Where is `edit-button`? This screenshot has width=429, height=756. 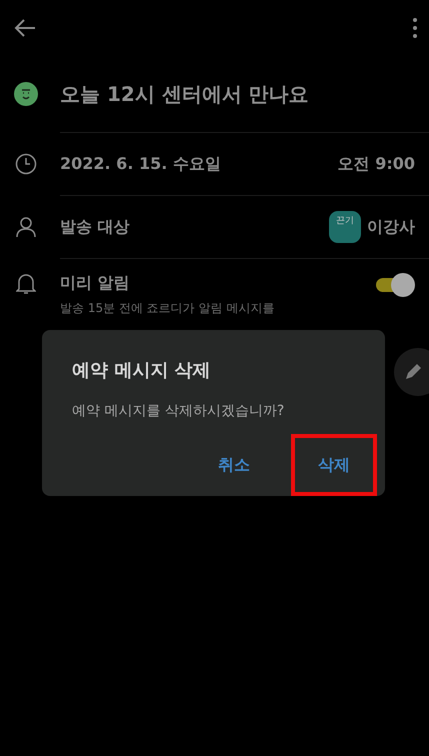 edit-button is located at coordinates (411, 372).